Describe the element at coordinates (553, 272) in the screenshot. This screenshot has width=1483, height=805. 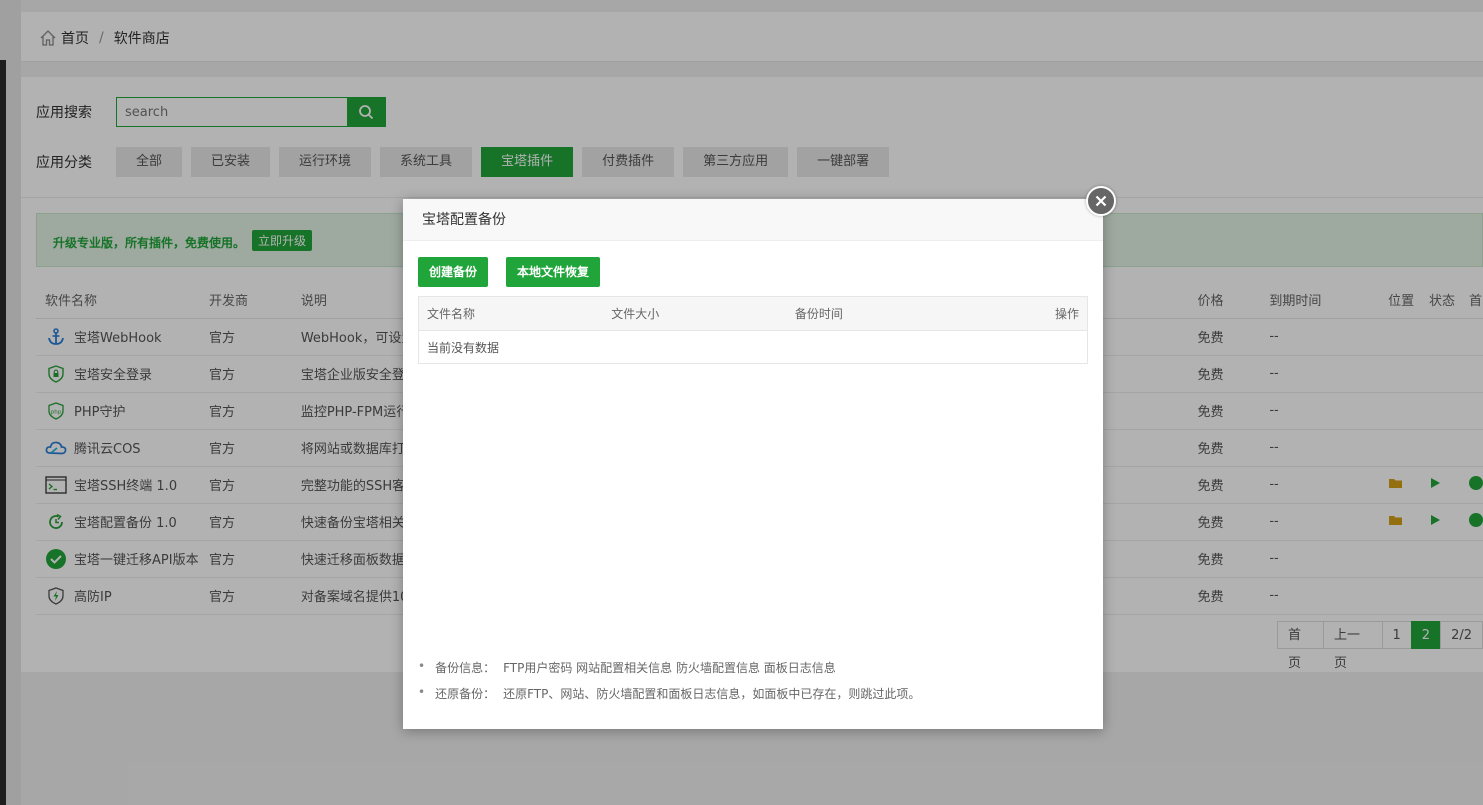
I see `local-restore-button: 本地文件恢复` at that location.